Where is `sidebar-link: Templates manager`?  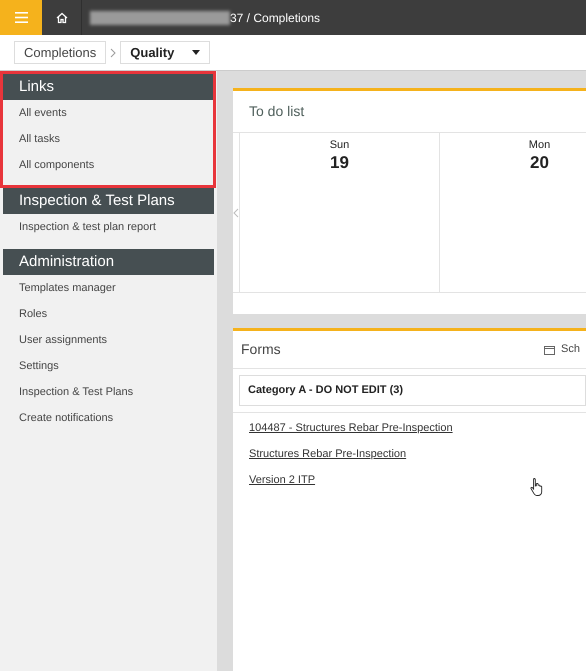 sidebar-link: Templates manager is located at coordinates (108, 288).